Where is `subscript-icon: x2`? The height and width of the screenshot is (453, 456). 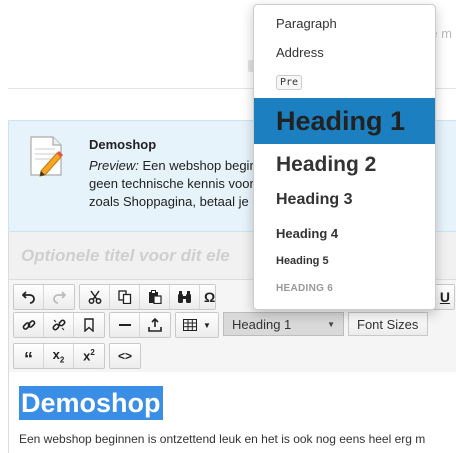
subscript-icon: x2 is located at coordinates (58, 356).